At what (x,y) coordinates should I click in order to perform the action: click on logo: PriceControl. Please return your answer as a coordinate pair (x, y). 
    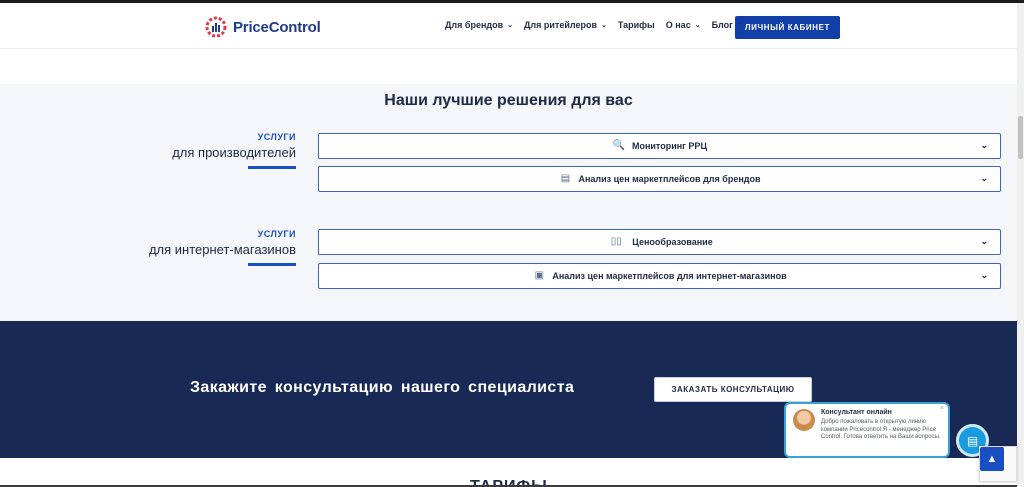
    Looking at the image, I should click on (262, 27).